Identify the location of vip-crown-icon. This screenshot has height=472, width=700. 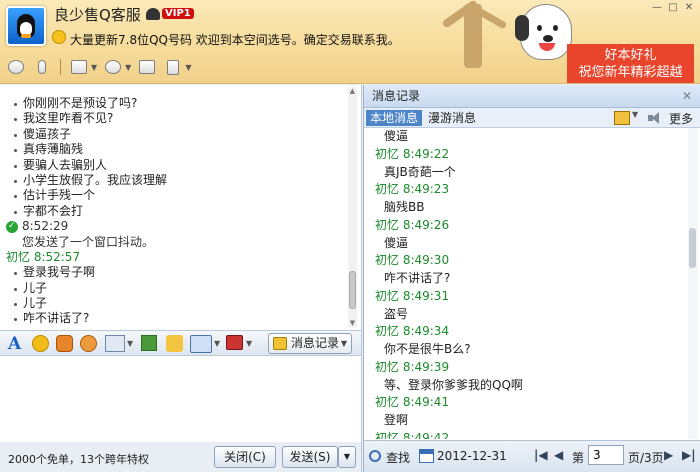
(153, 14).